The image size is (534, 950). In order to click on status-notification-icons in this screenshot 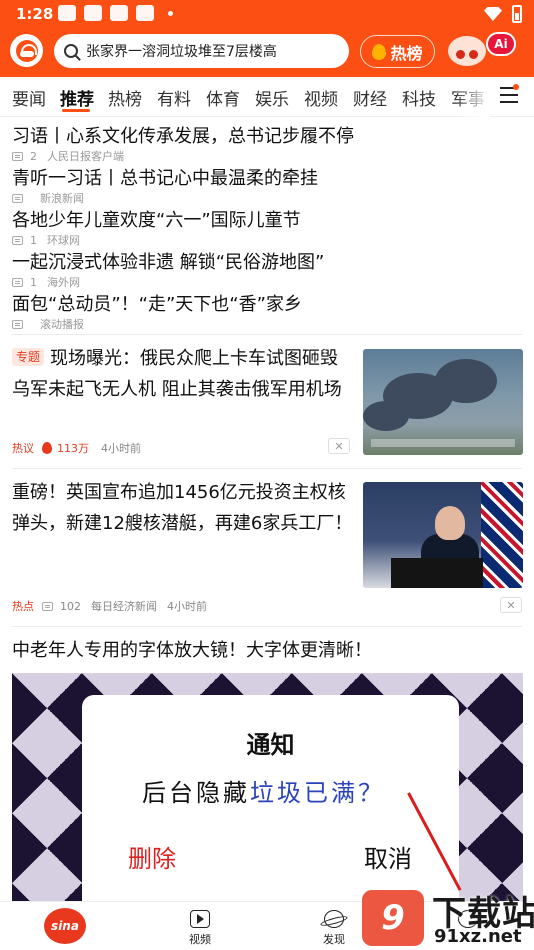, I will do `click(115, 13)`.